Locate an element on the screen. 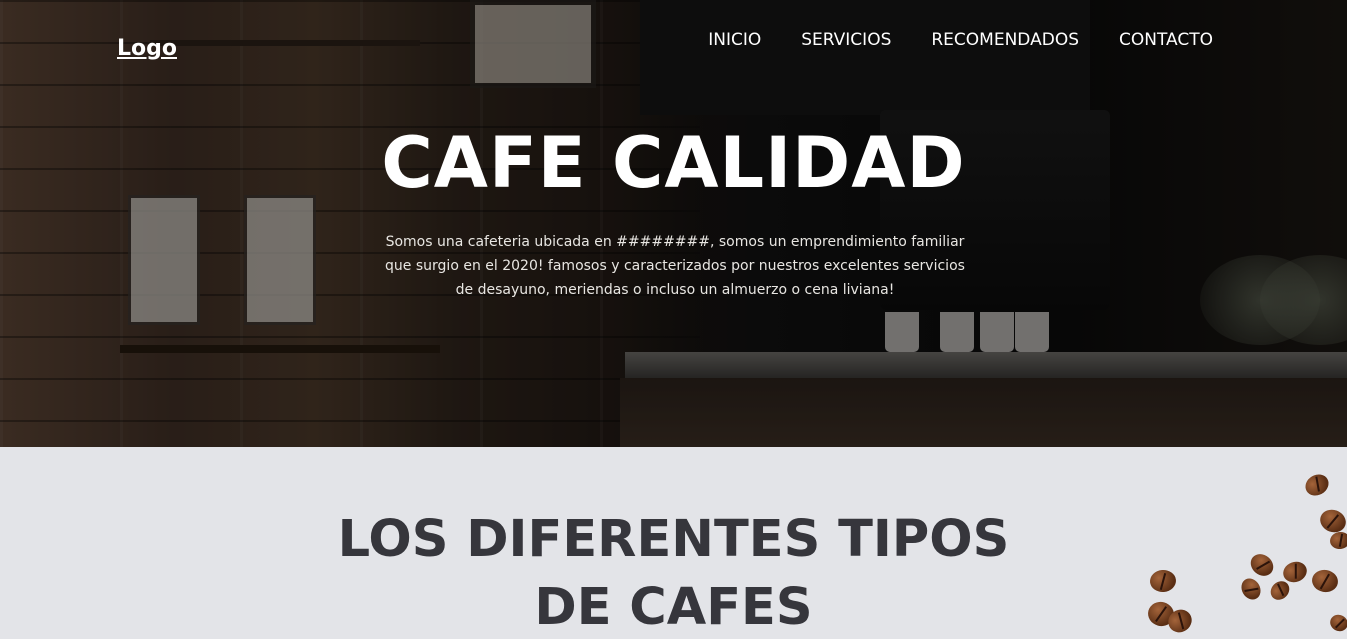 The image size is (1347, 639). section-title-line: DE CAFES is located at coordinates (673, 607).